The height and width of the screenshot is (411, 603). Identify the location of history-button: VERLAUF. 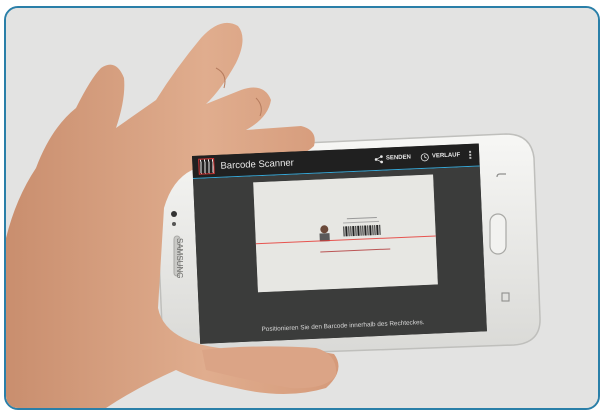
(440, 156).